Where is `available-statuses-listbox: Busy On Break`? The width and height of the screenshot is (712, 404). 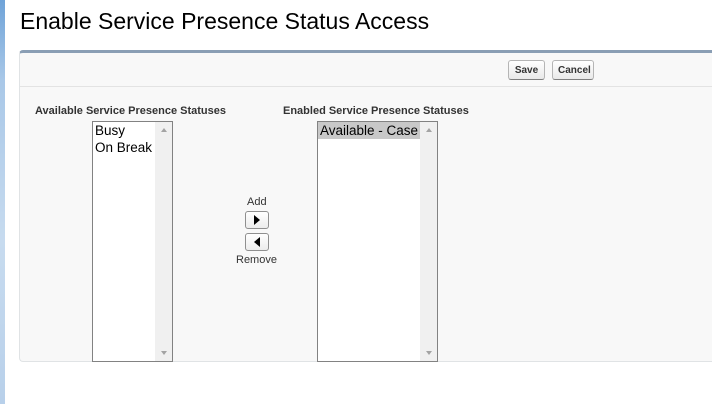
available-statuses-listbox: Busy On Break is located at coordinates (132, 241).